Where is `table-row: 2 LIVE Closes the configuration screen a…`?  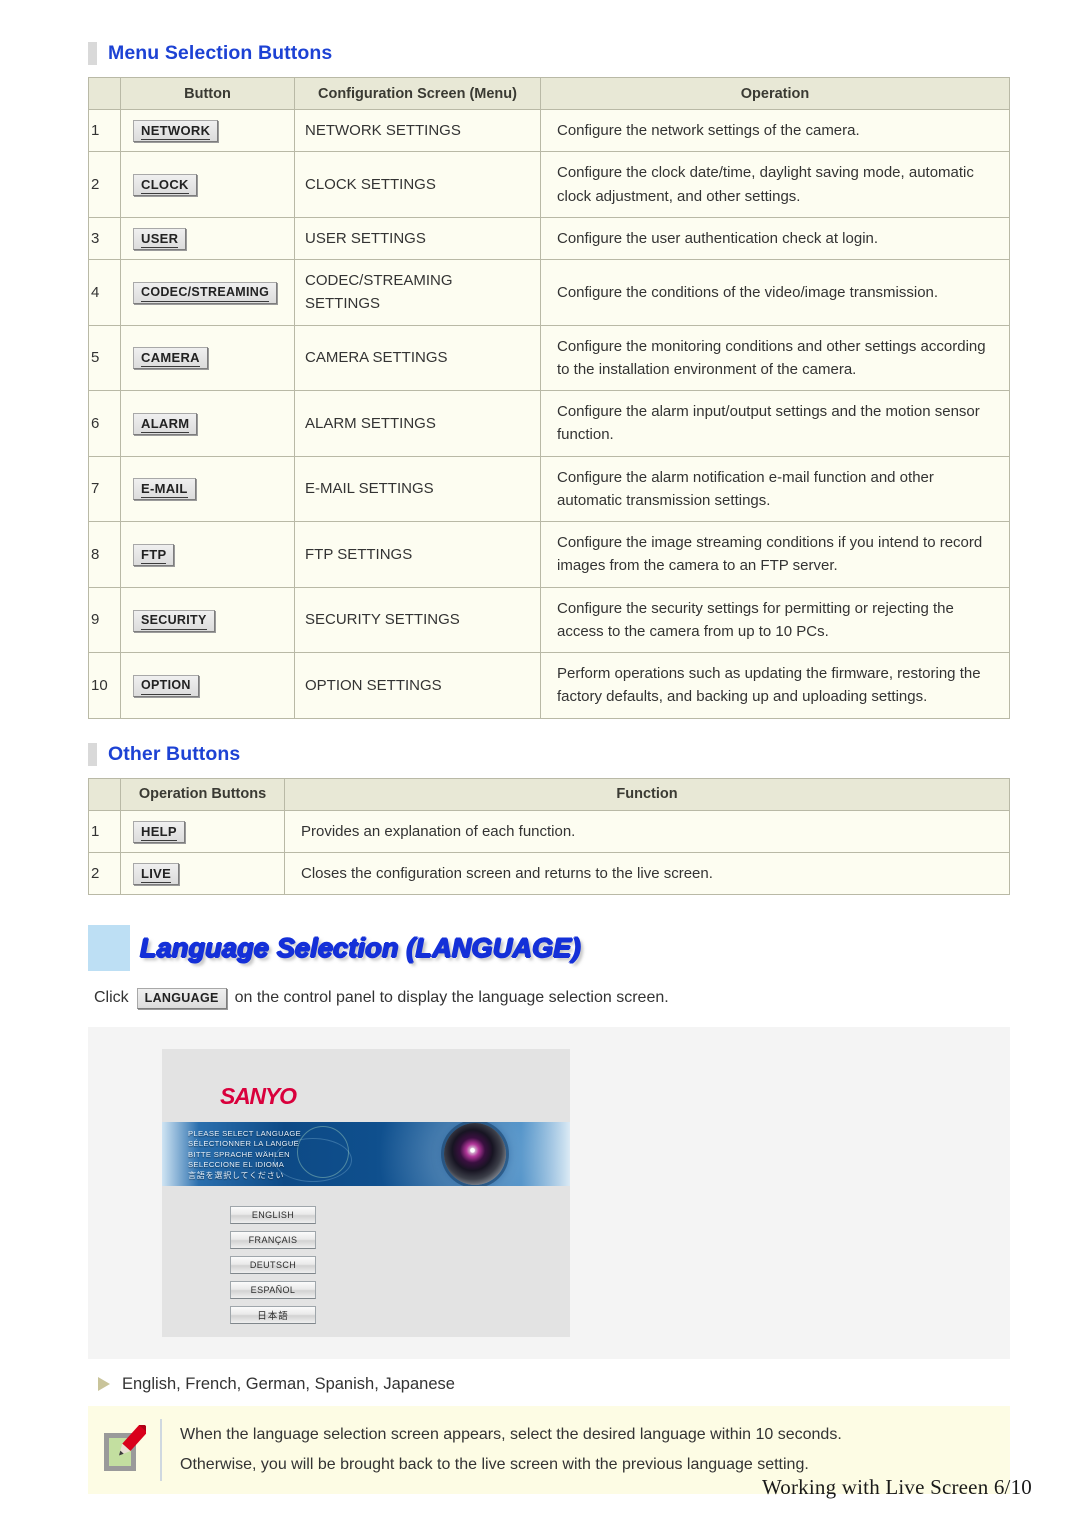 table-row: 2 LIVE Closes the configuration screen a… is located at coordinates (549, 873).